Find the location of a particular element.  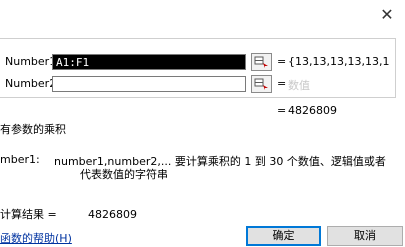

cancel-button: 取消 is located at coordinates (365, 236).